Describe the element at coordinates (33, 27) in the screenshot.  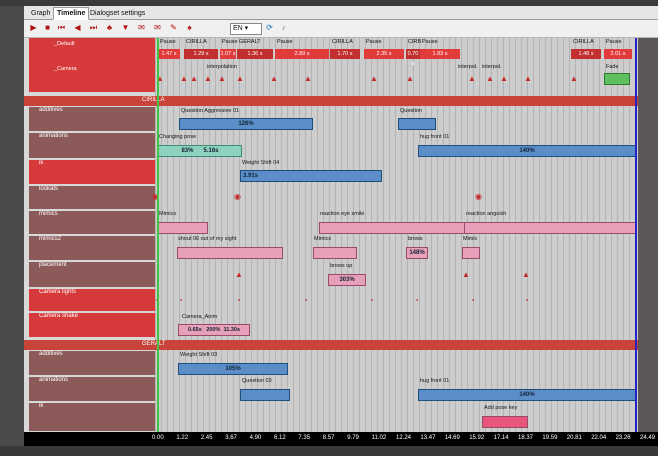
I see `play-icon: ▶` at that location.